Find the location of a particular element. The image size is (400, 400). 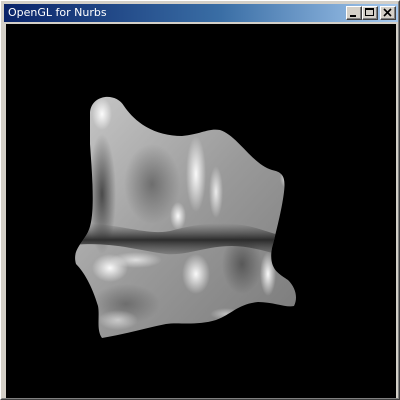

maximize-icon is located at coordinates (369, 12).